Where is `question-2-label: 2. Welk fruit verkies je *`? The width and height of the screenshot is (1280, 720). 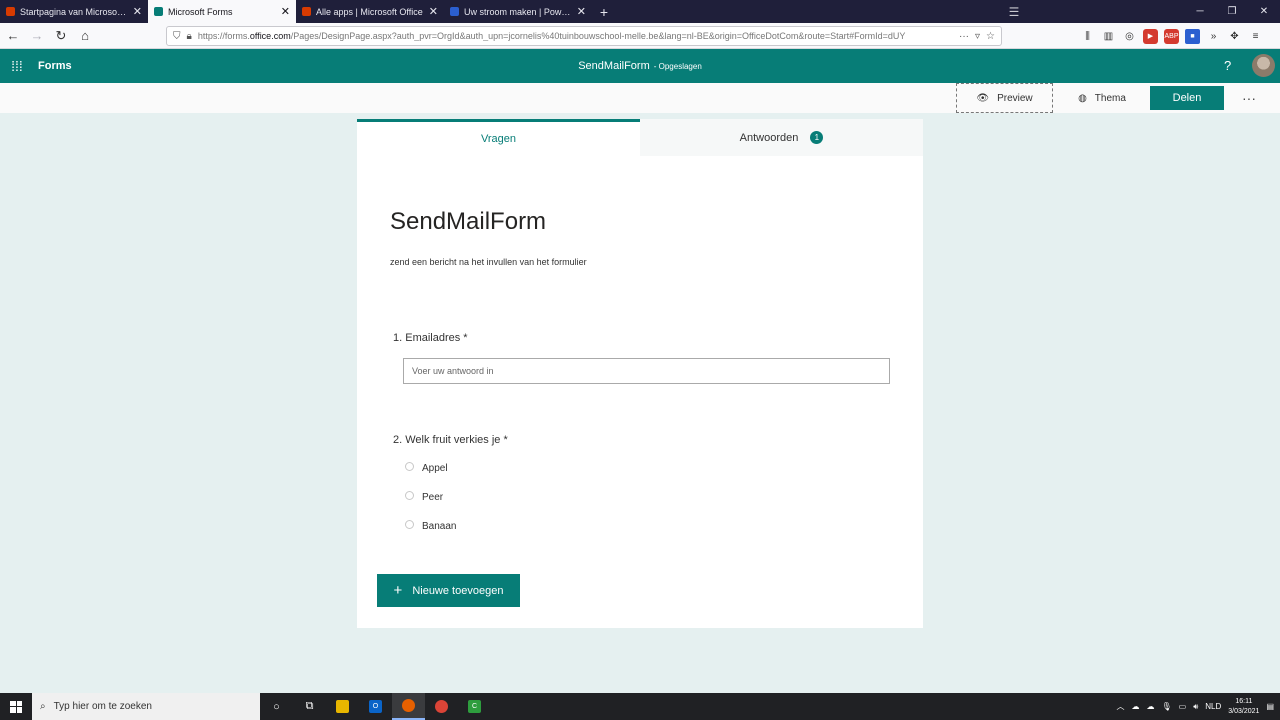
question-2-label: 2. Welk fruit verkies je * is located at coordinates (450, 440).